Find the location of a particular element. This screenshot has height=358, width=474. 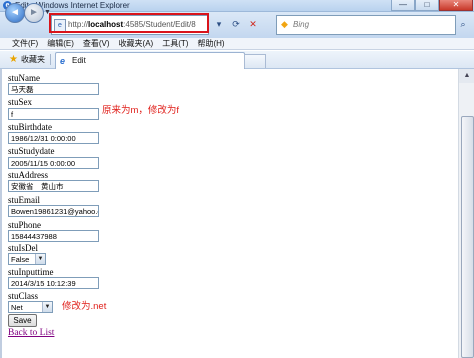

minimize-button: — is located at coordinates (403, 5).